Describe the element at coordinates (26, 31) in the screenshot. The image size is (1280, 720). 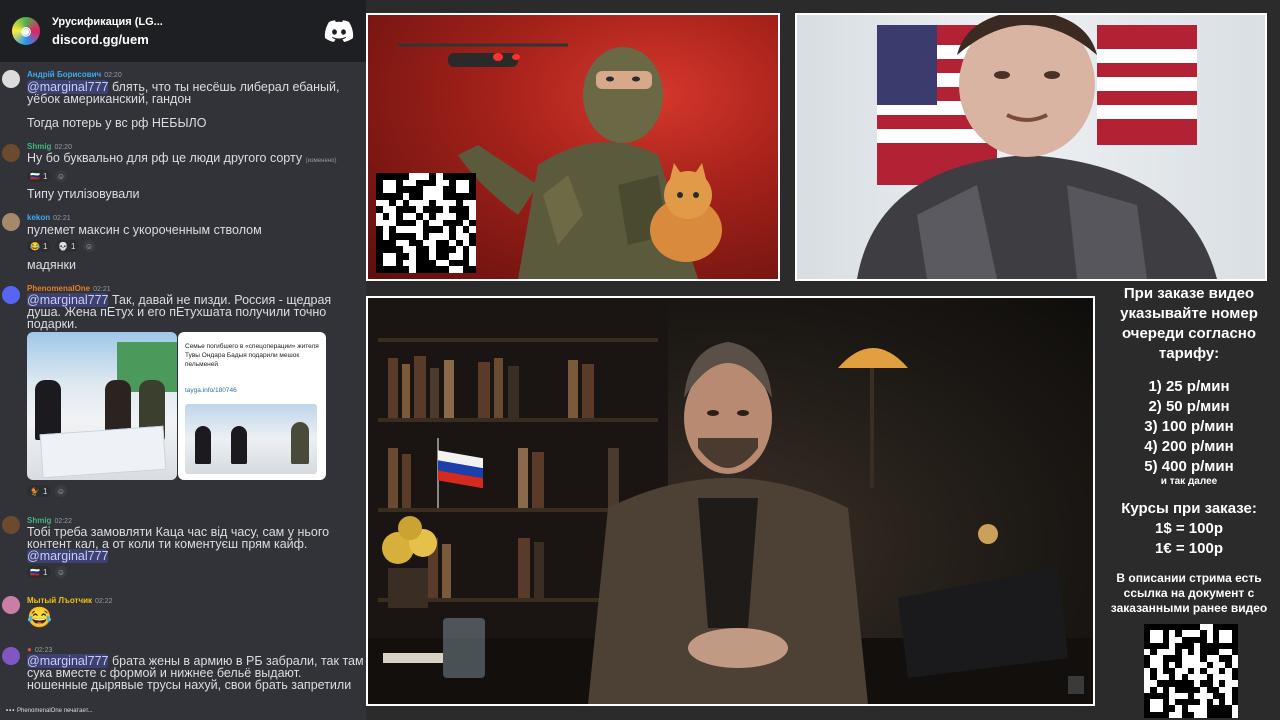
I see `server-icon: ◉` at that location.